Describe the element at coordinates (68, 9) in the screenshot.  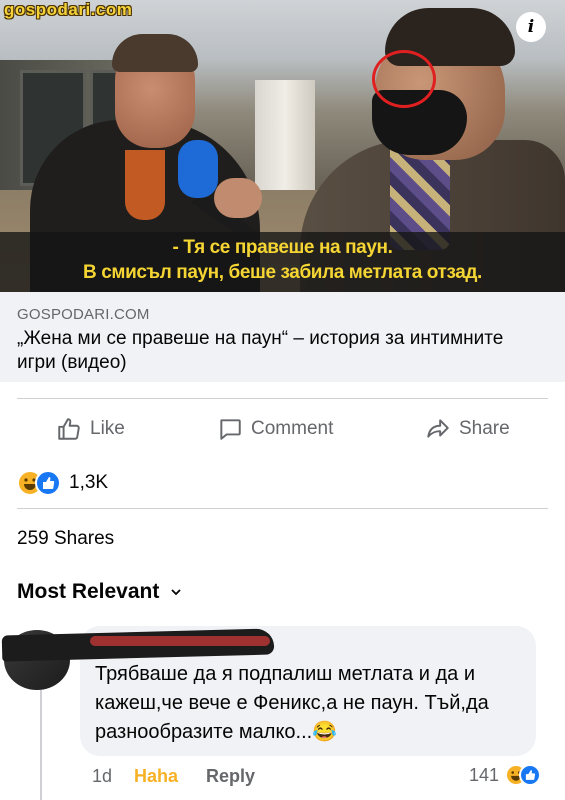
I see `watermark-logo: gospodari.com` at that location.